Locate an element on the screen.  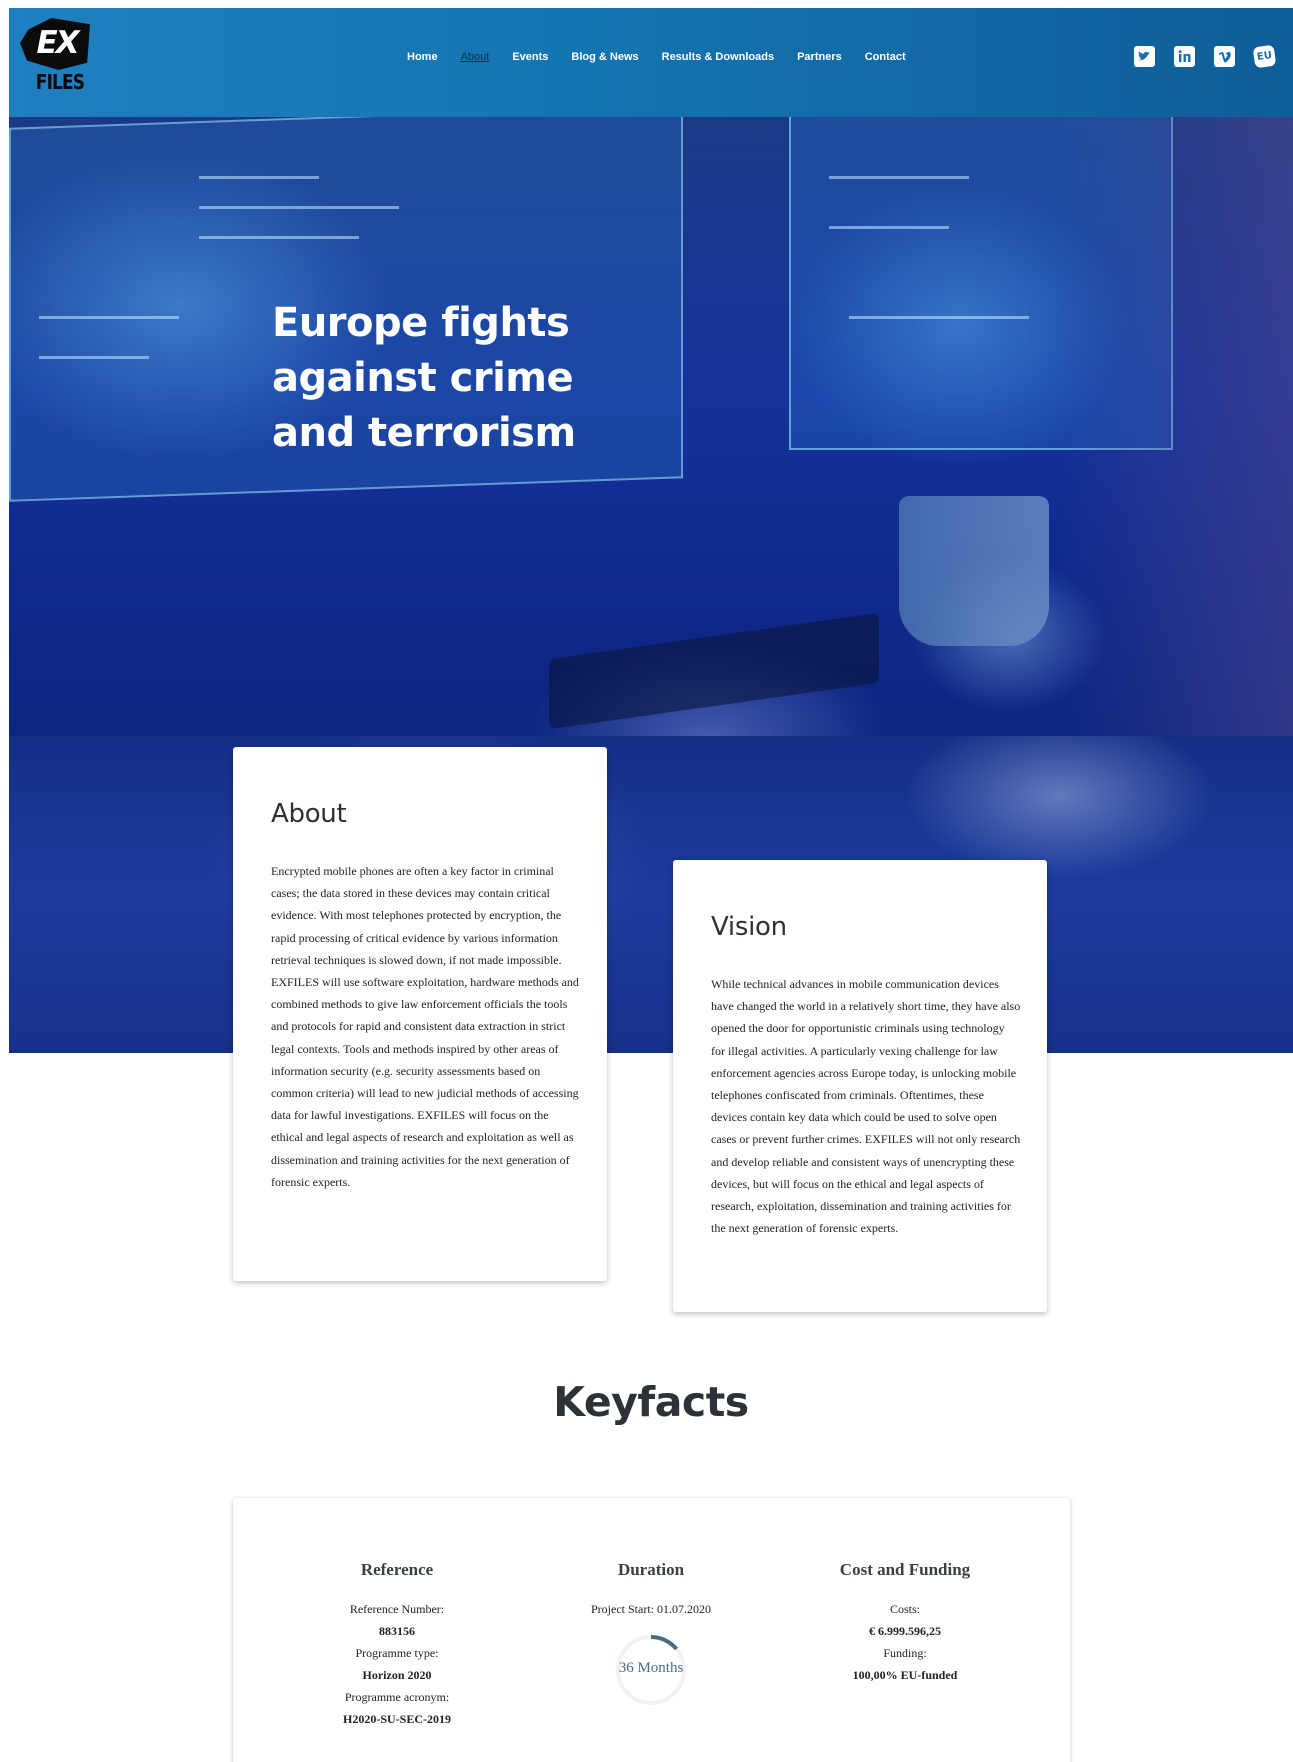
reference-number-label: Reference Number: is located at coordinates (397, 1609).